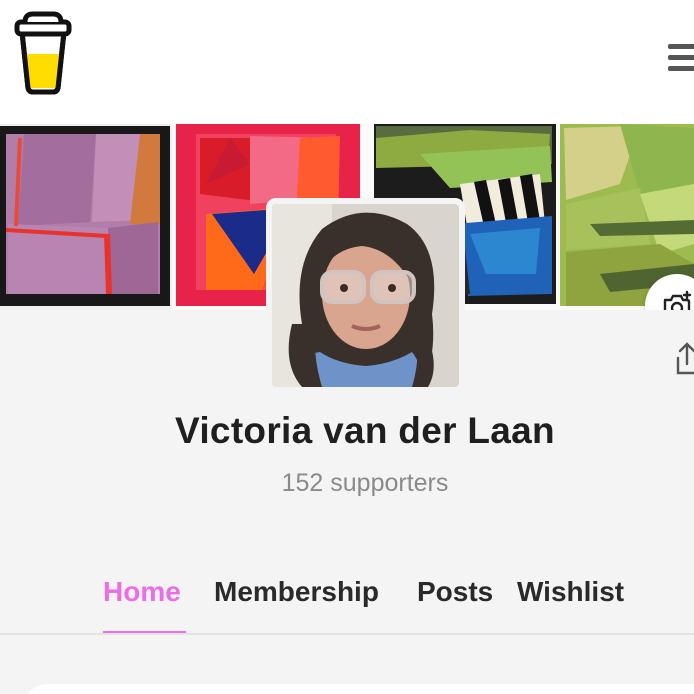 The height and width of the screenshot is (694, 694). I want to click on tab-home: Home, so click(142, 592).